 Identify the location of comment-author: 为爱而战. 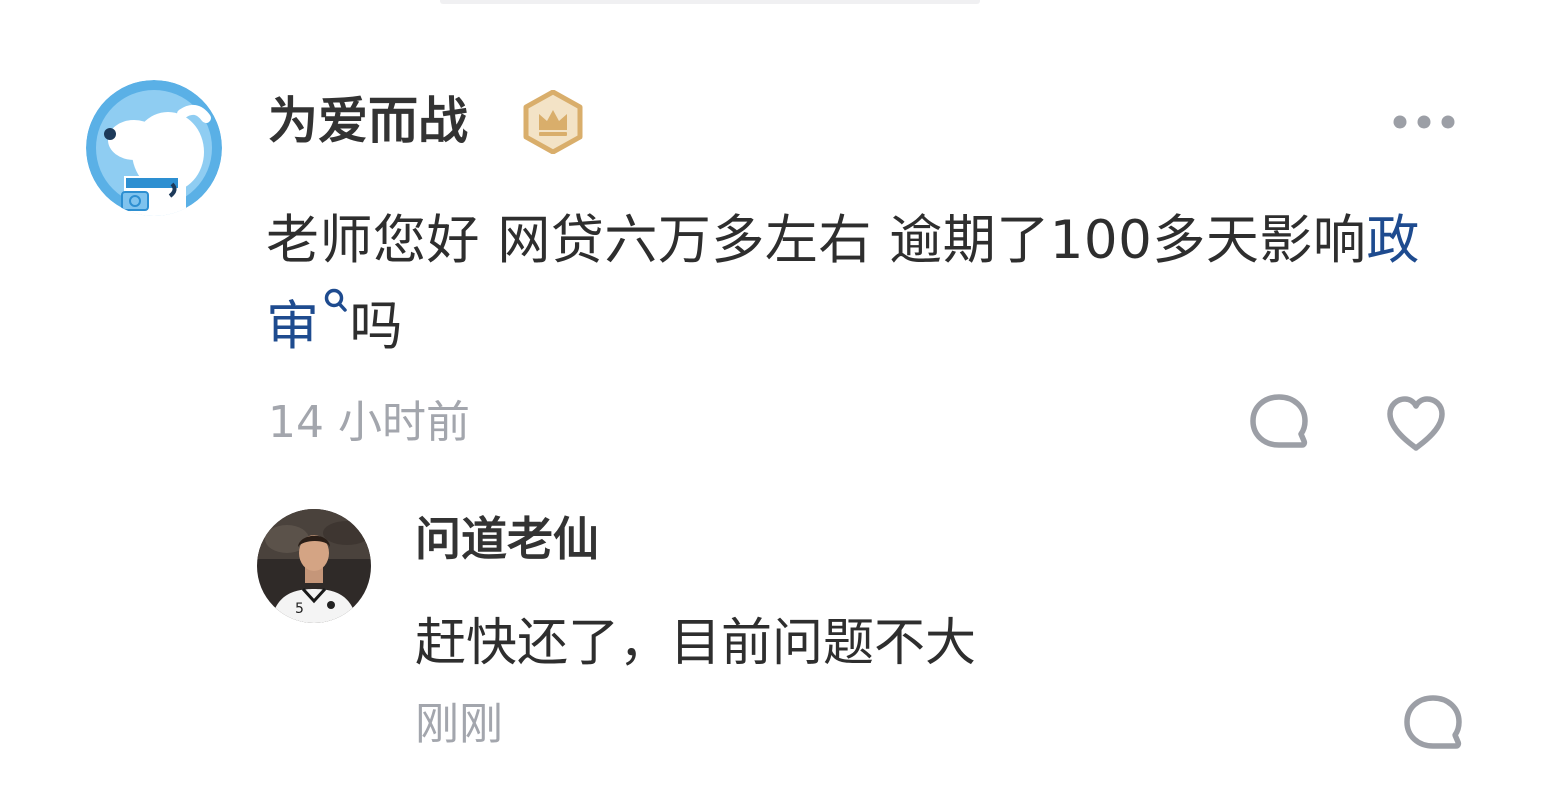
(368, 121).